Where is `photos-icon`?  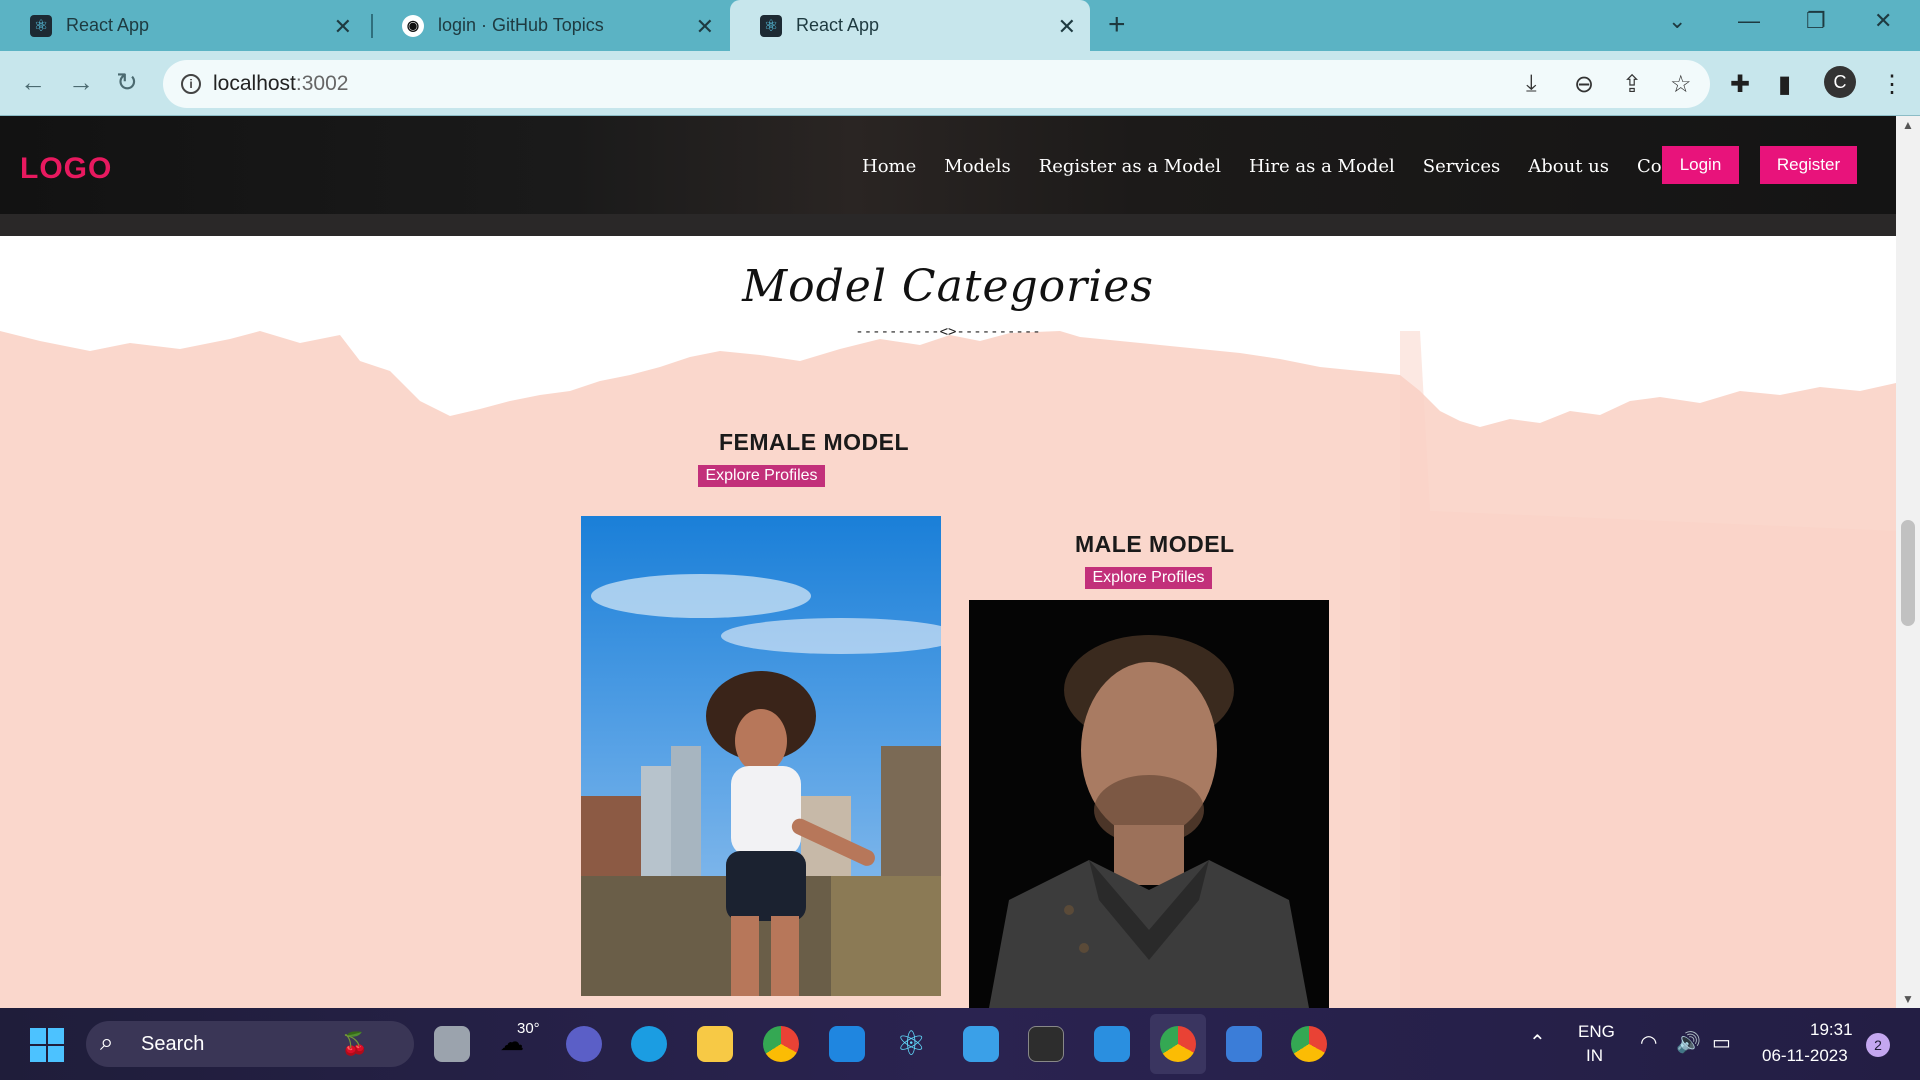
photos-icon is located at coordinates (1244, 1044).